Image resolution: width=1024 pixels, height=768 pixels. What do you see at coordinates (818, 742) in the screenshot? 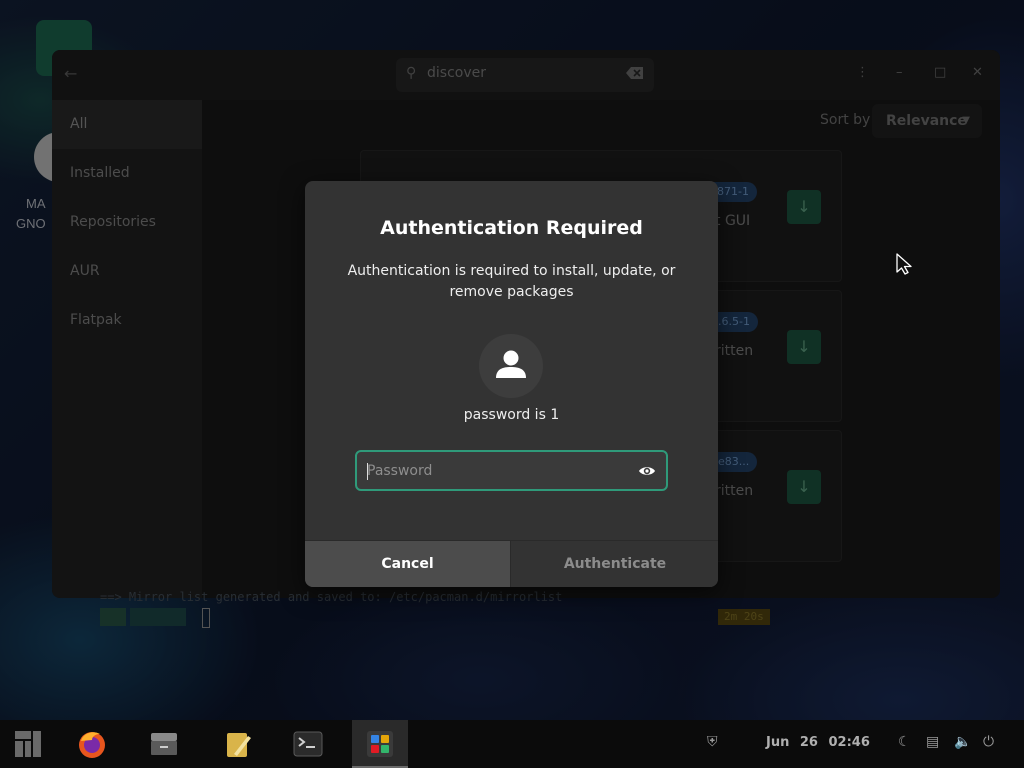
I see `clock: Jun 26 02:46` at bounding box center [818, 742].